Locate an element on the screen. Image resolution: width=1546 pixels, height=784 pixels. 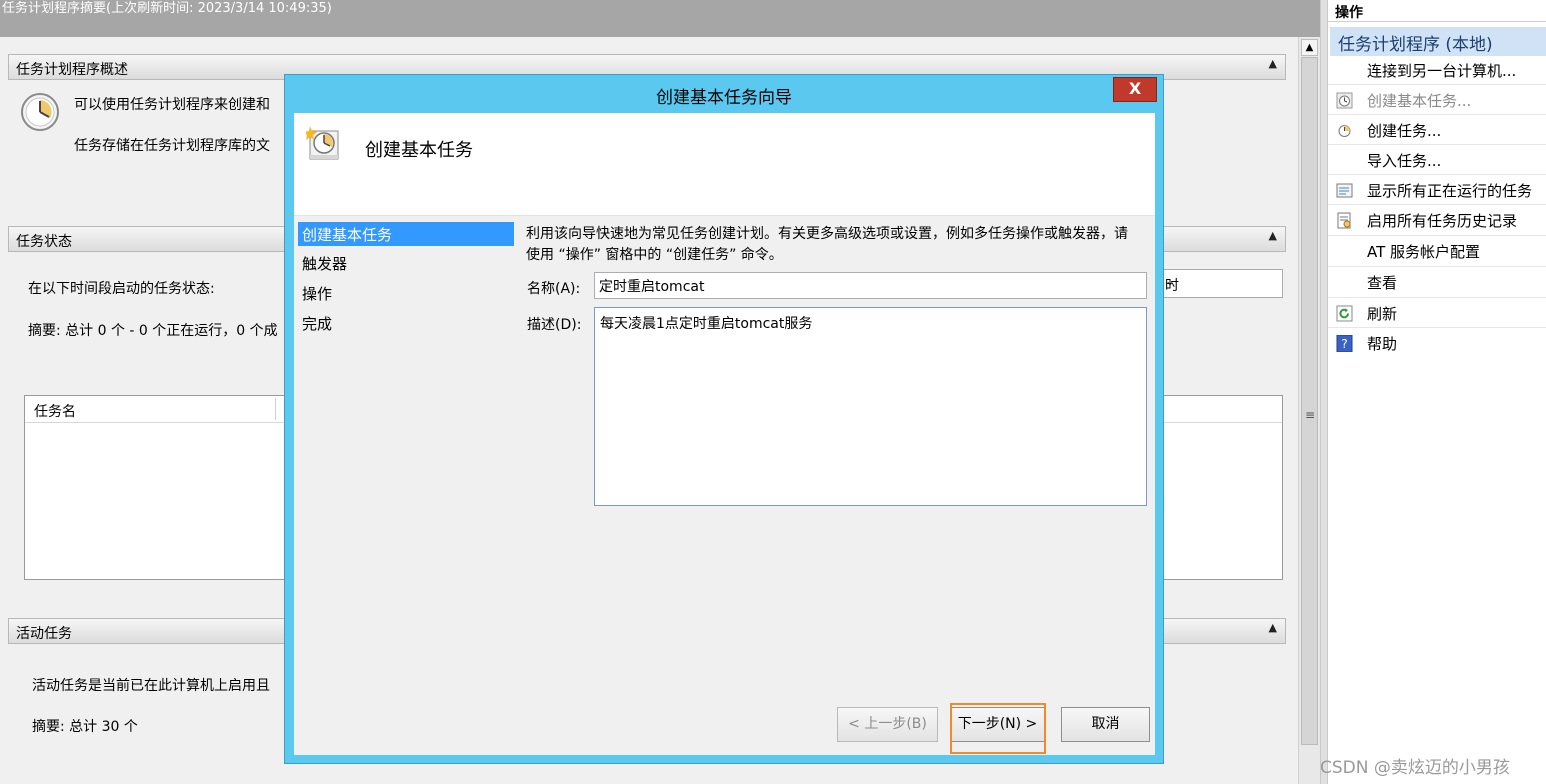
task-description-input: 每天凌晨1点定时重启tomcat服务 is located at coordinates (870, 406).